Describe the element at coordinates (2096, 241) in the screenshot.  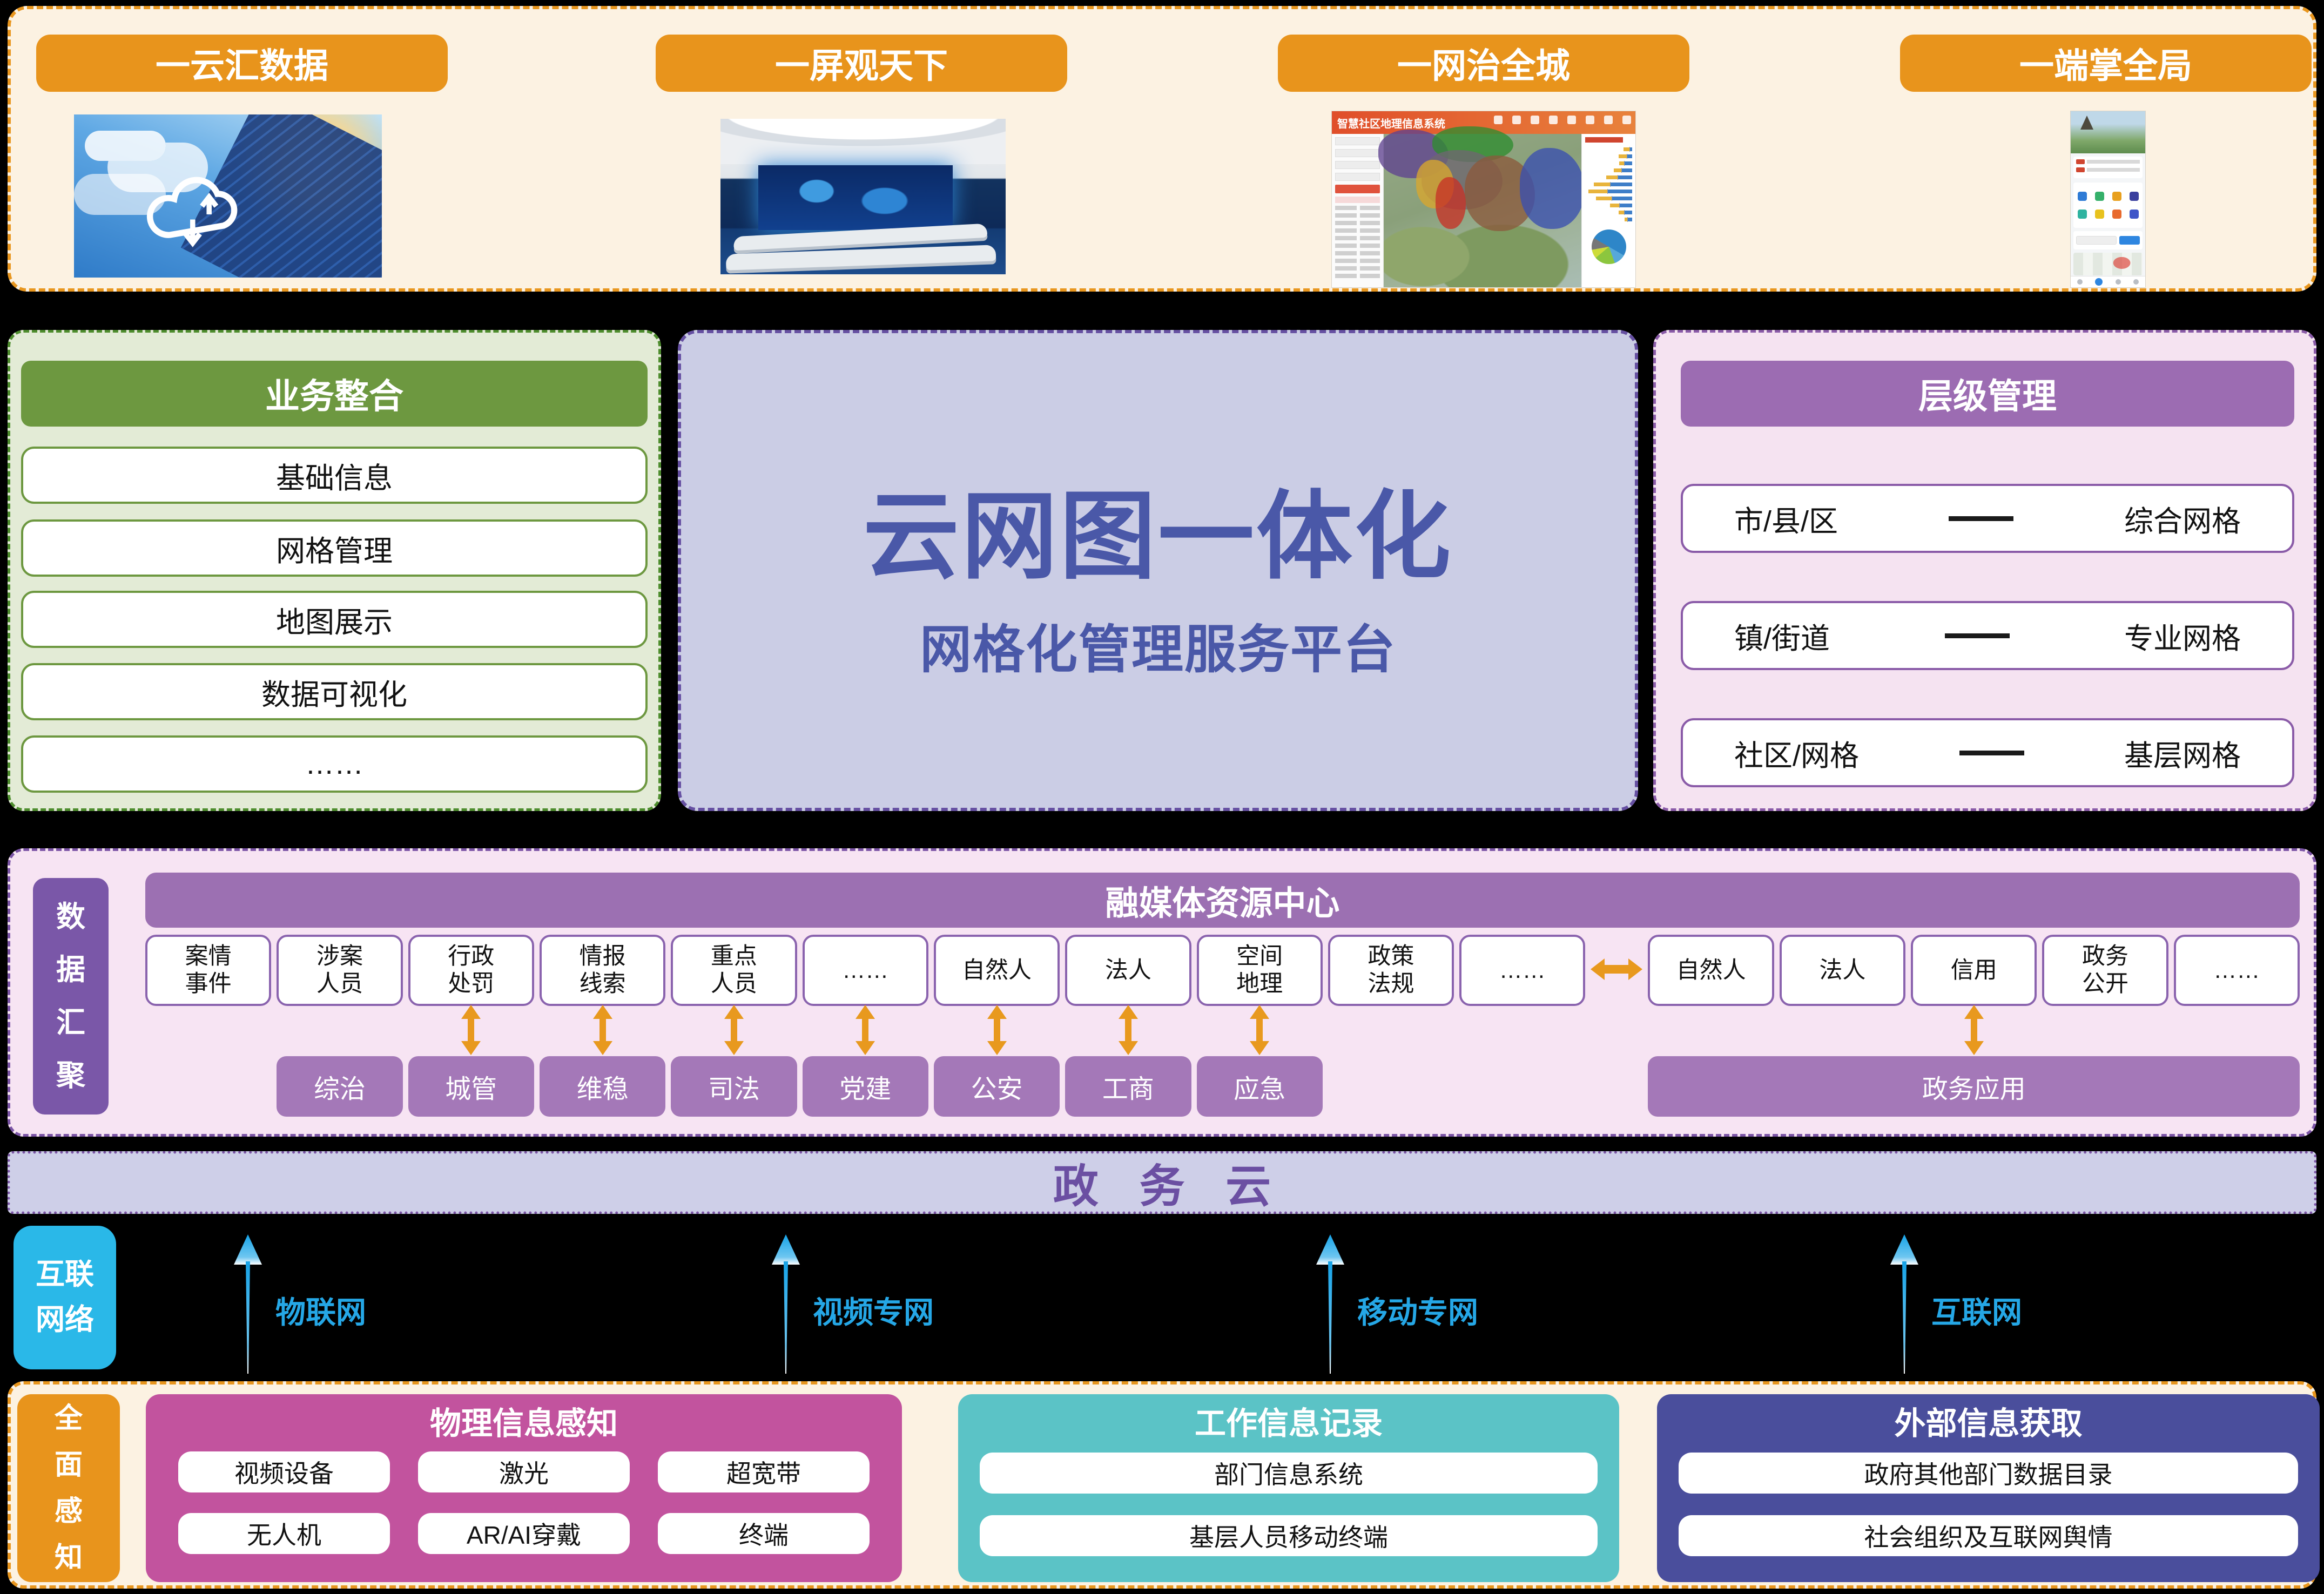
I see `phone-input` at that location.